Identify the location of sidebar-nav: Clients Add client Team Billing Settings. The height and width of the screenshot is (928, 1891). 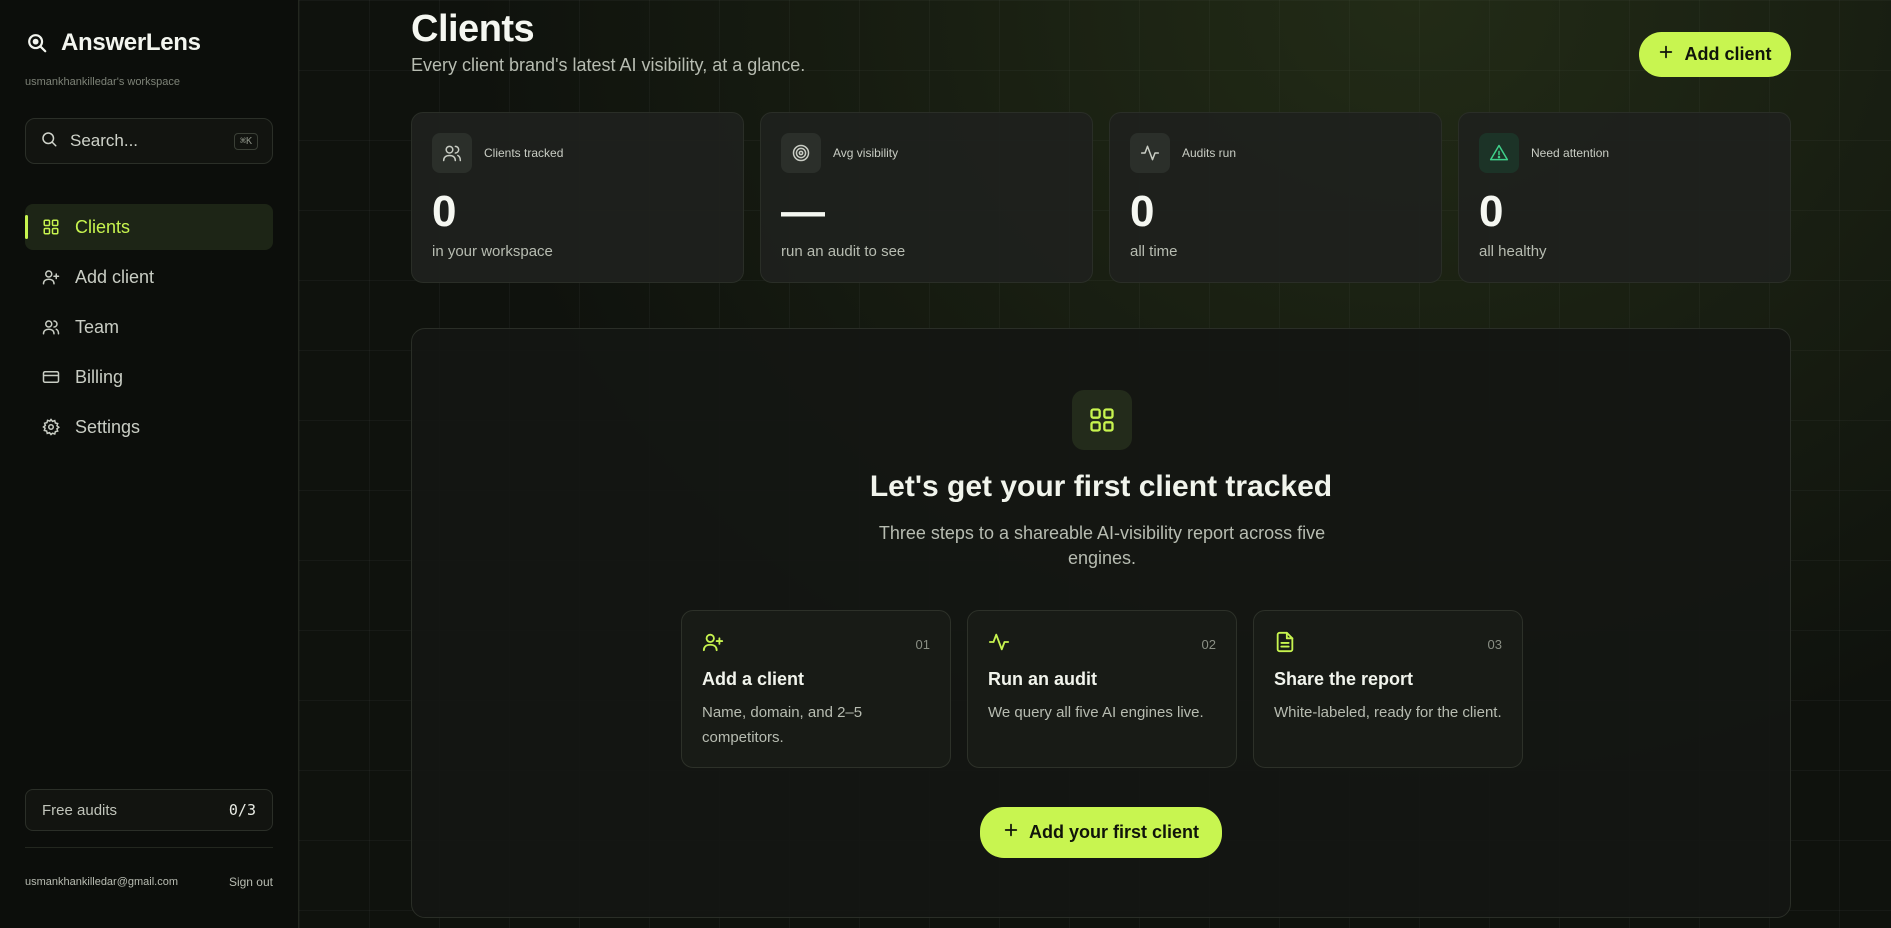
(149, 327).